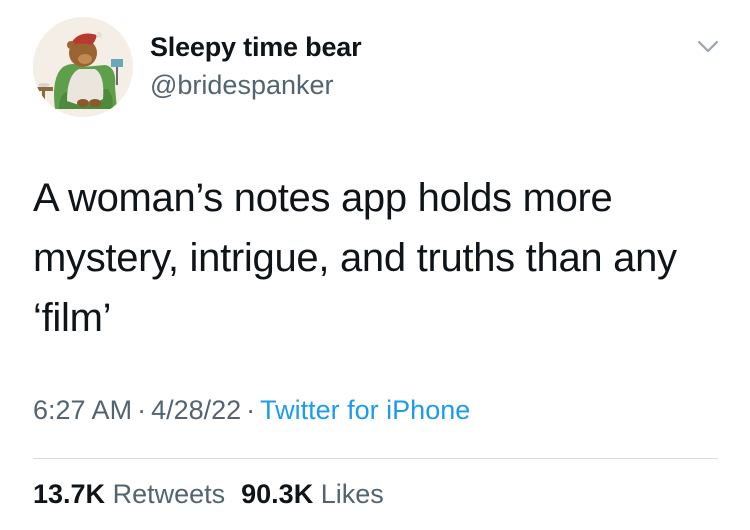 Image resolution: width=750 pixels, height=530 pixels. I want to click on bear-in-armchair-avatar-icon, so click(83, 67).